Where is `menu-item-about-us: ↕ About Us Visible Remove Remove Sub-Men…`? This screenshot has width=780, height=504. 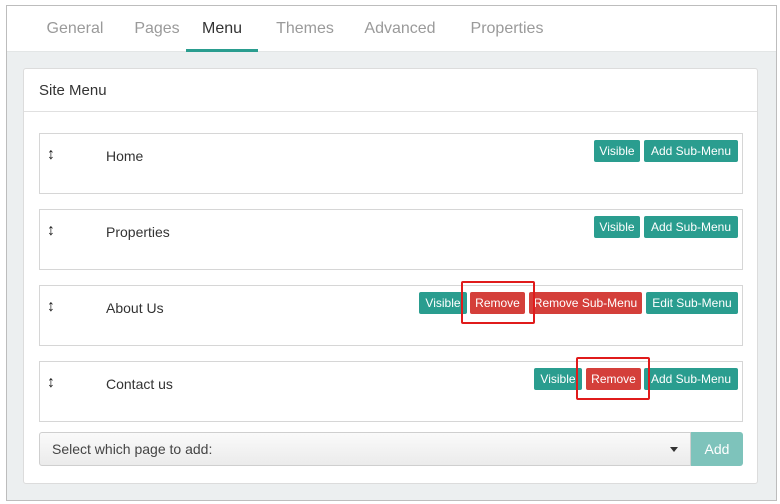 menu-item-about-us: ↕ About Us Visible Remove Remove Sub-Men… is located at coordinates (391, 313).